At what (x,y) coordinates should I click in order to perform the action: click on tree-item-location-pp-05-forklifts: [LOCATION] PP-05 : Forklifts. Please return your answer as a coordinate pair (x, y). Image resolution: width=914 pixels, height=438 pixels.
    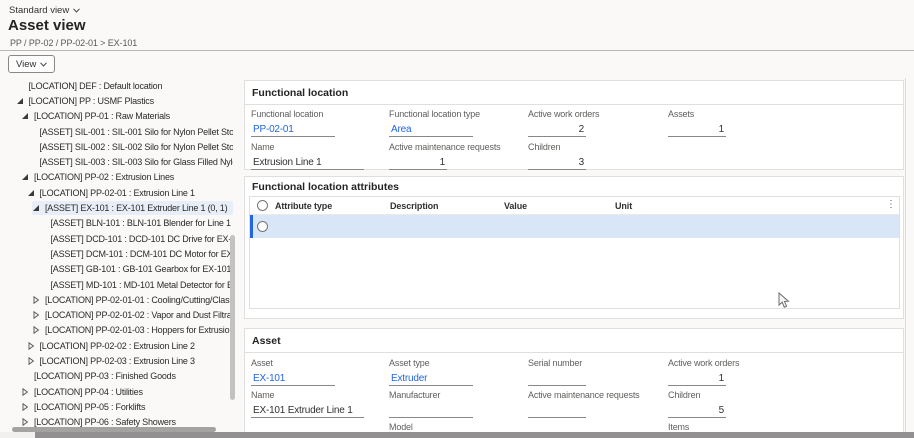
    Looking at the image, I should click on (116, 406).